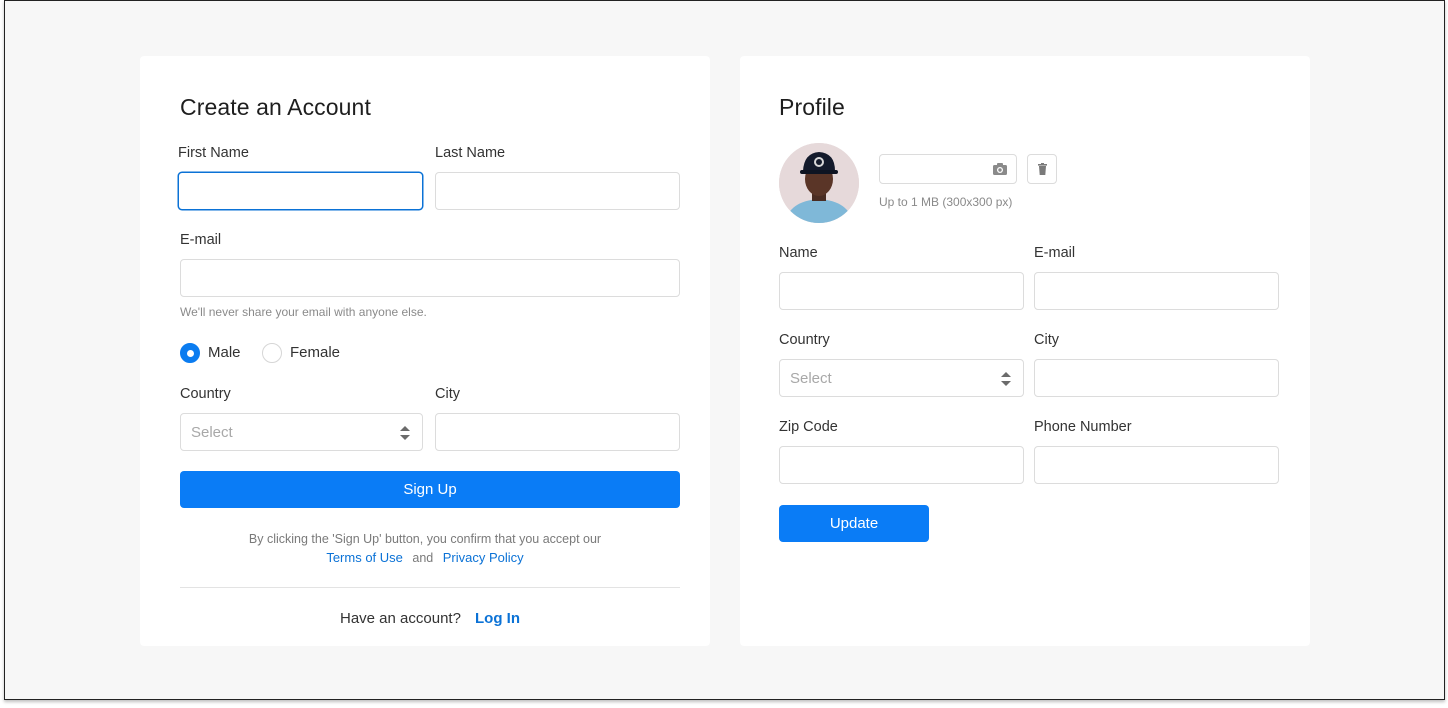 Image resolution: width=1448 pixels, height=708 pixels. Describe the element at coordinates (190, 353) in the screenshot. I see `gender-radio-male` at that location.